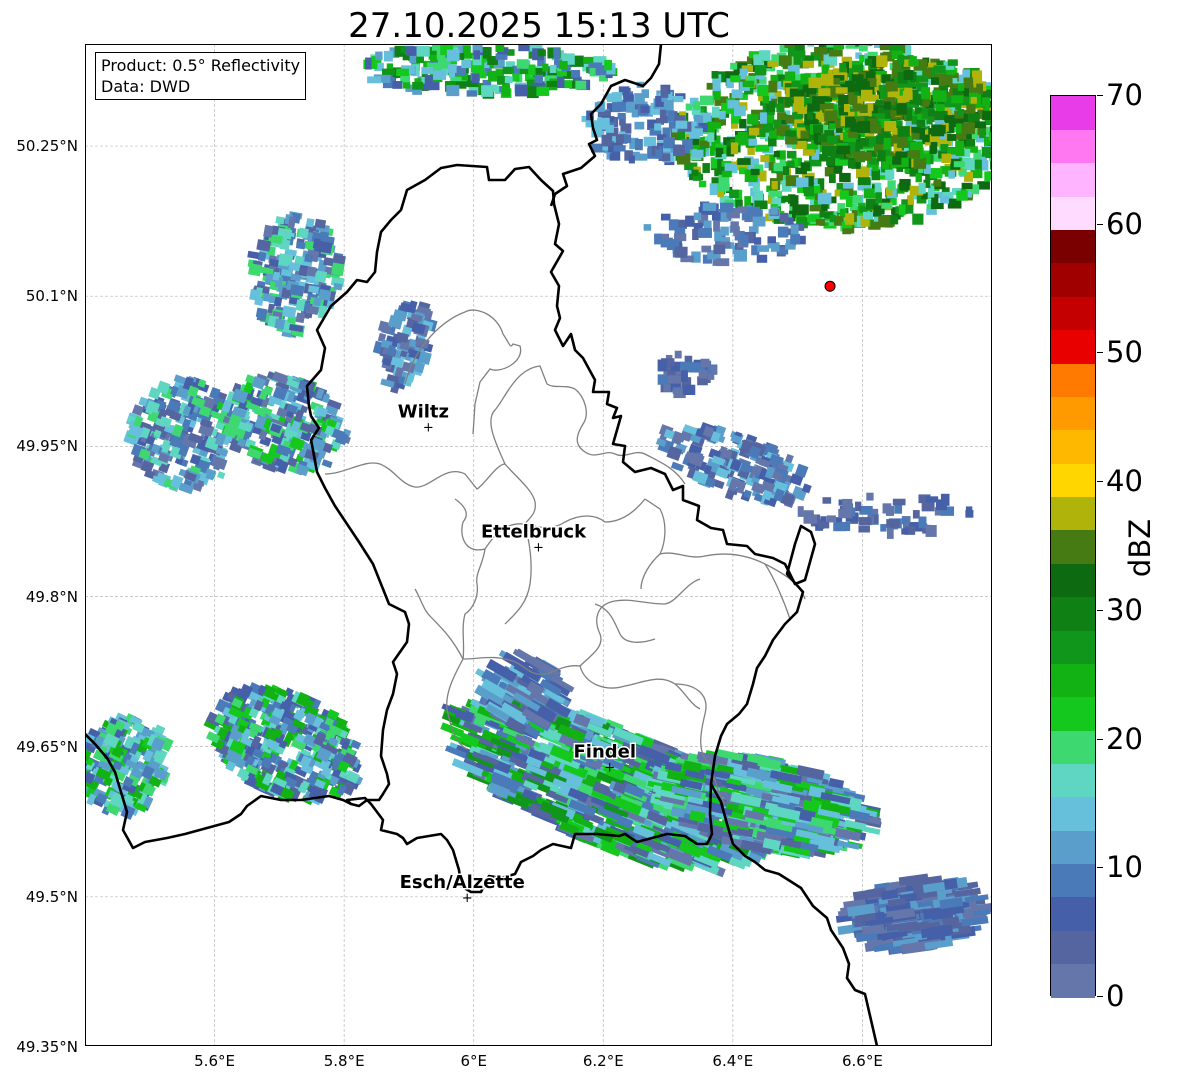  I want to click on colorbar-tick-label: 10, so click(1124, 867).